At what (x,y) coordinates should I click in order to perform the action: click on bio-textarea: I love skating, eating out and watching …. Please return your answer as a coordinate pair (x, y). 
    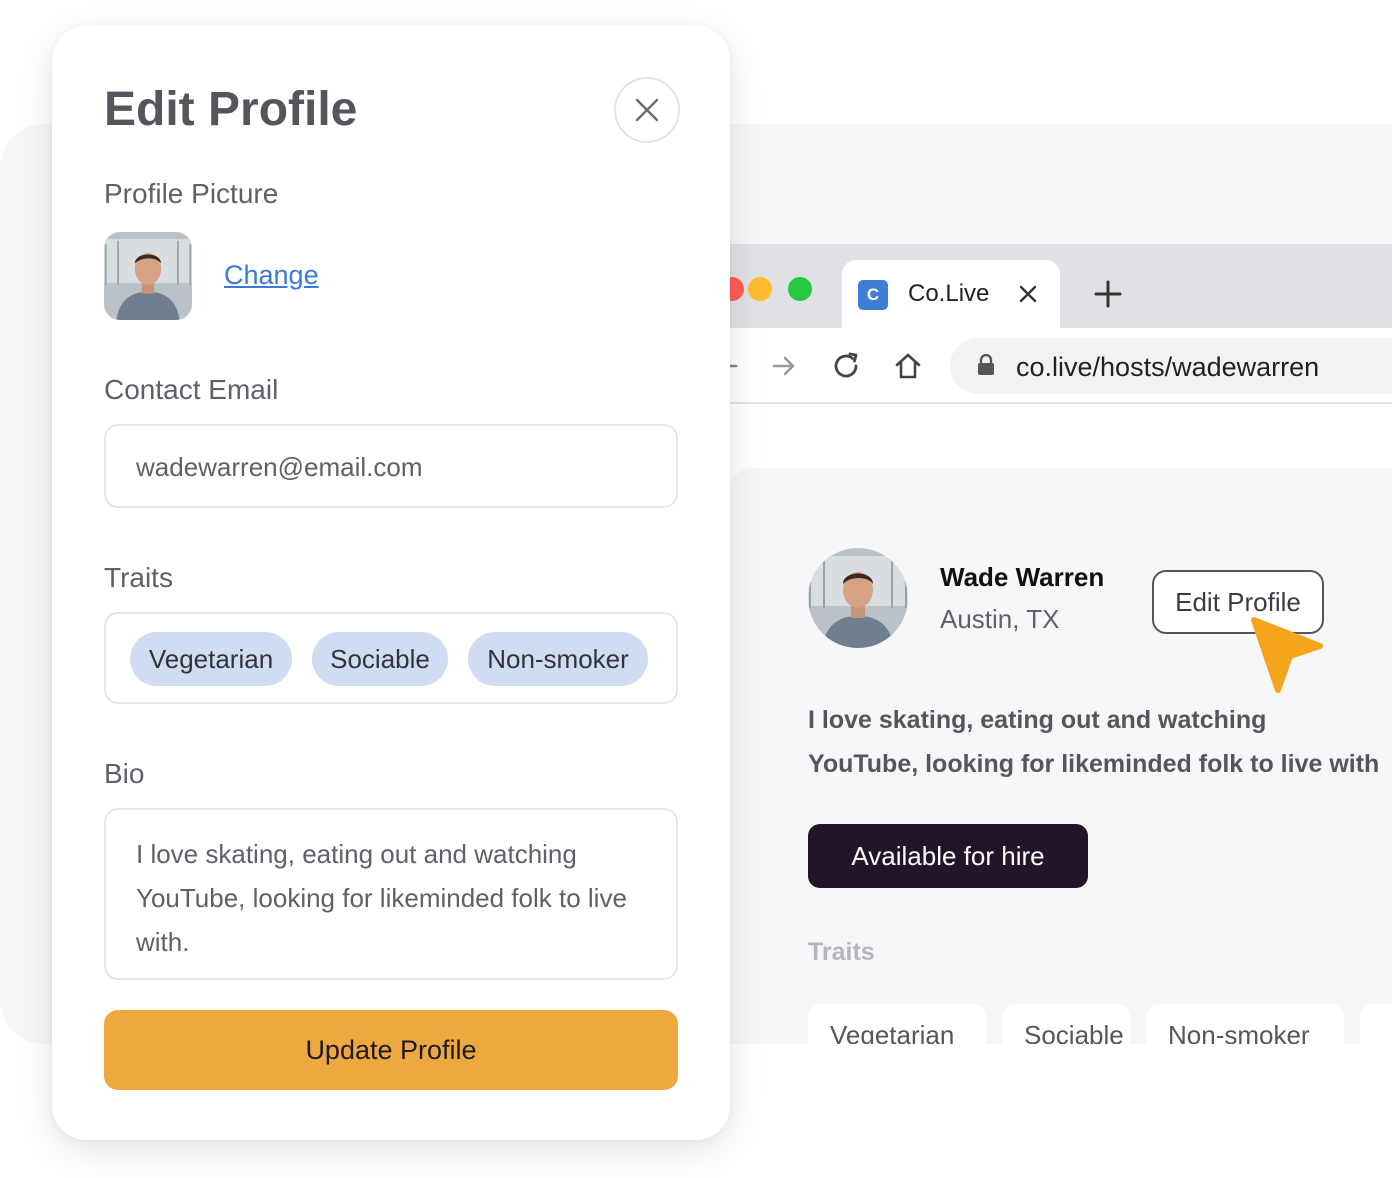
    Looking at the image, I should click on (391, 894).